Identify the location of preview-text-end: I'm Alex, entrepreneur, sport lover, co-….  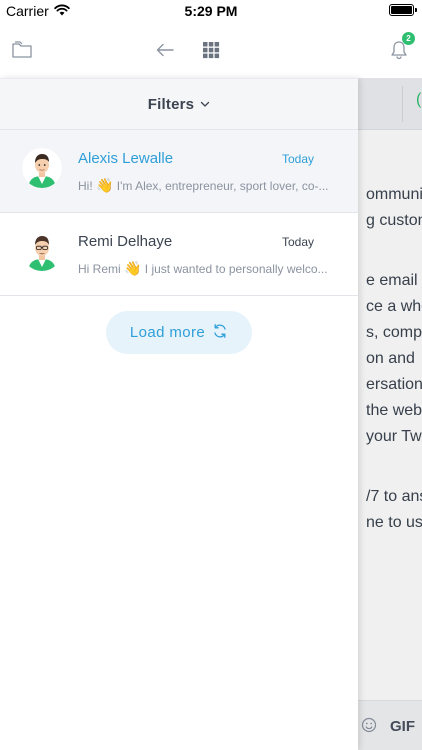
(221, 186).